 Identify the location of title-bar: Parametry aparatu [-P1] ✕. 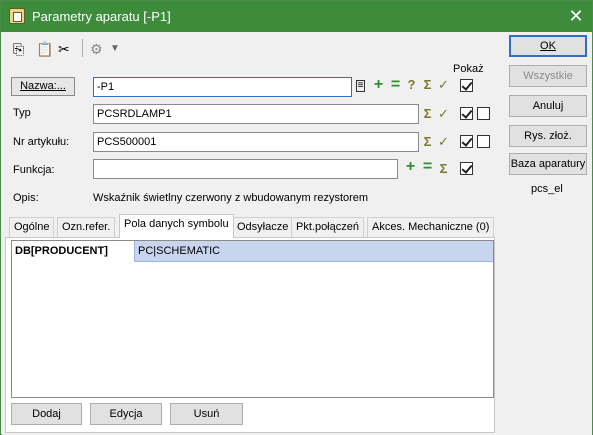
(296, 16).